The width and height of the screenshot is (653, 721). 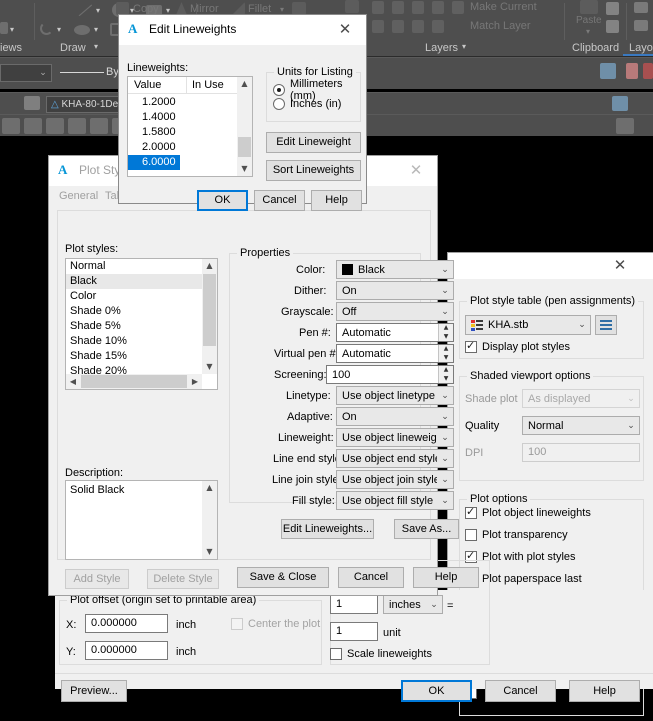 I want to click on list-item: 1.5800, so click(x=182, y=132).